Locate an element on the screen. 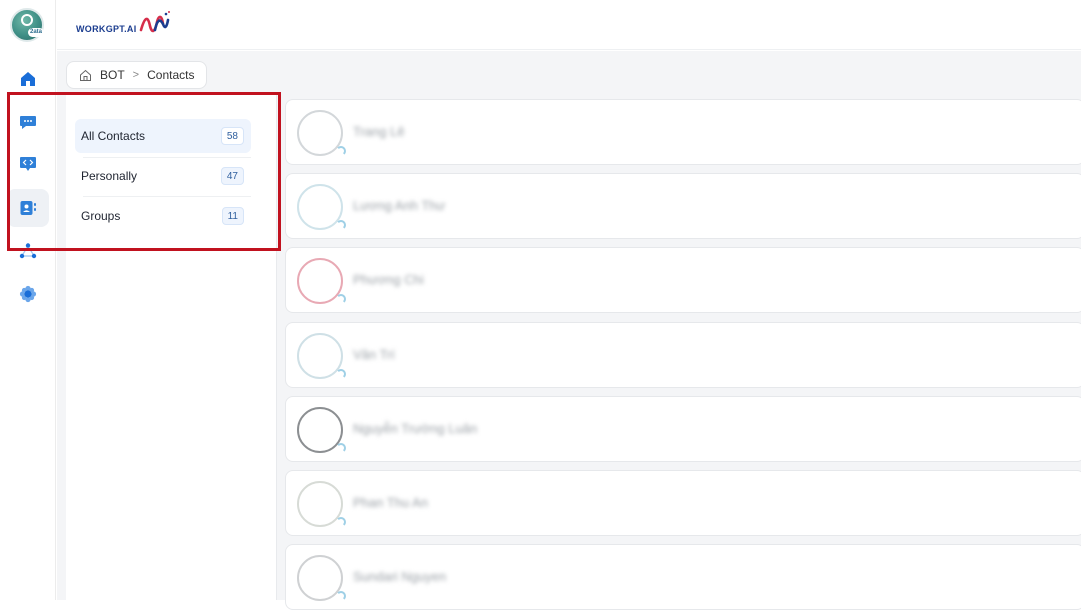 The height and width of the screenshot is (610, 1081). count-badge: 47 is located at coordinates (232, 176).